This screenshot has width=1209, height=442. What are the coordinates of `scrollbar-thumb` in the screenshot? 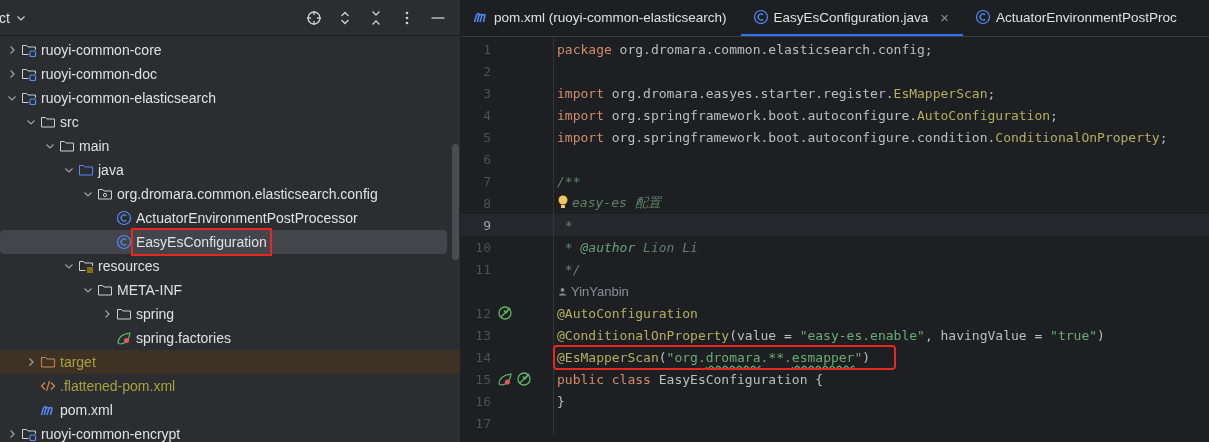 It's located at (455, 202).